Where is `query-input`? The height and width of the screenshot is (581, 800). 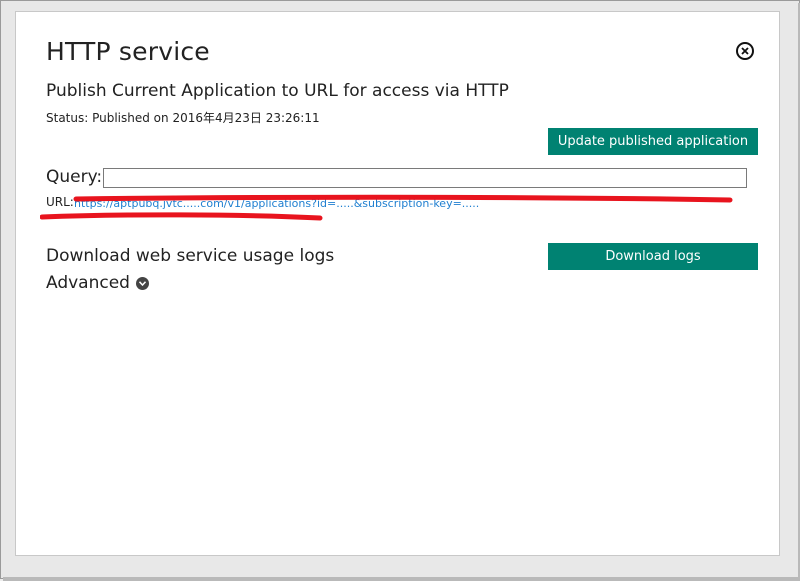 query-input is located at coordinates (425, 178).